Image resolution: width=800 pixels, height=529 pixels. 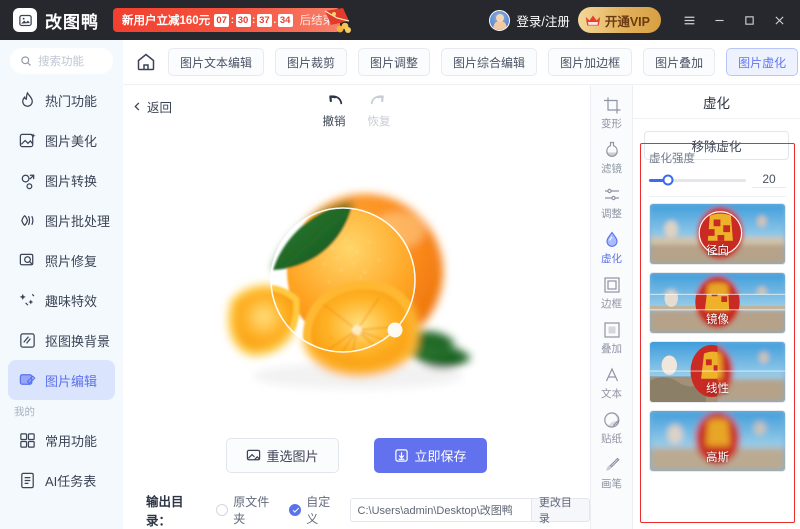 I want to click on account-button: 登录/注册, so click(x=529, y=20).